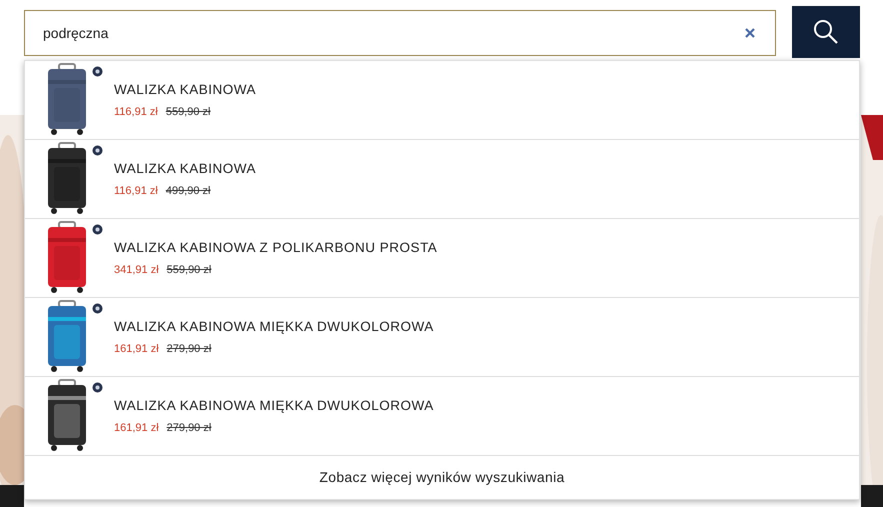 The image size is (883, 507). What do you see at coordinates (394, 33) in the screenshot?
I see `search-input: podręczna` at bounding box center [394, 33].